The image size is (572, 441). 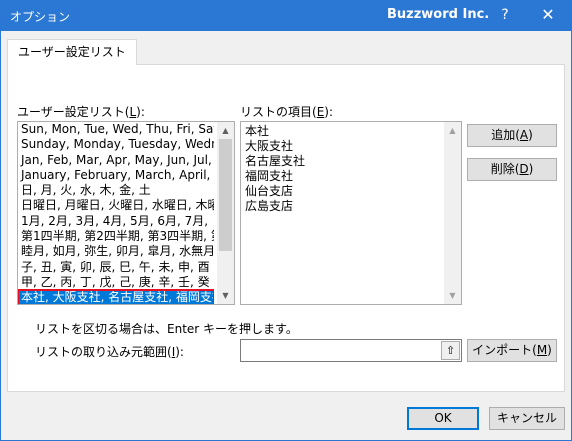 What do you see at coordinates (505, 15) in the screenshot?
I see `help-button: ?` at bounding box center [505, 15].